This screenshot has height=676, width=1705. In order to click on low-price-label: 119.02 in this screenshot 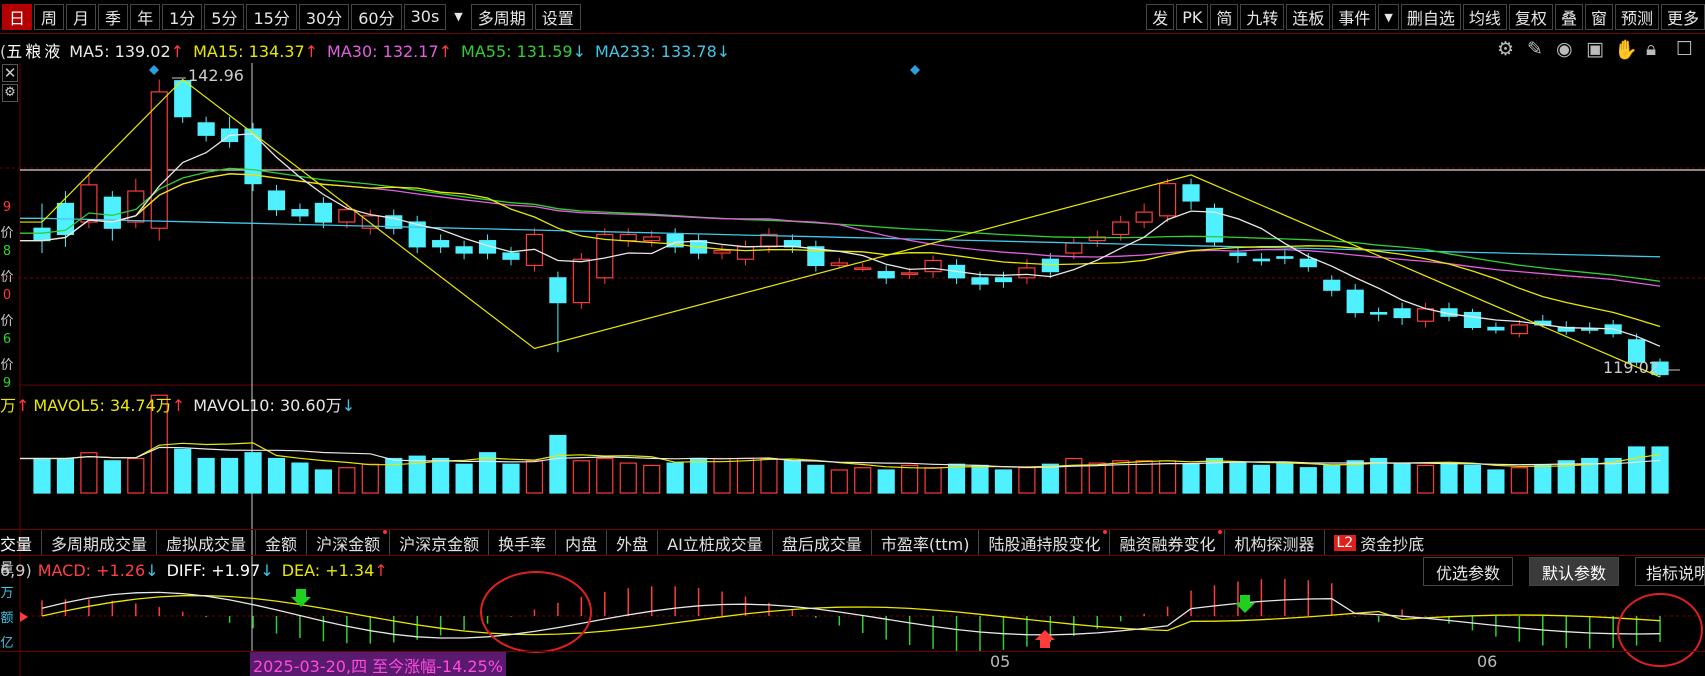, I will do `click(1631, 367)`.